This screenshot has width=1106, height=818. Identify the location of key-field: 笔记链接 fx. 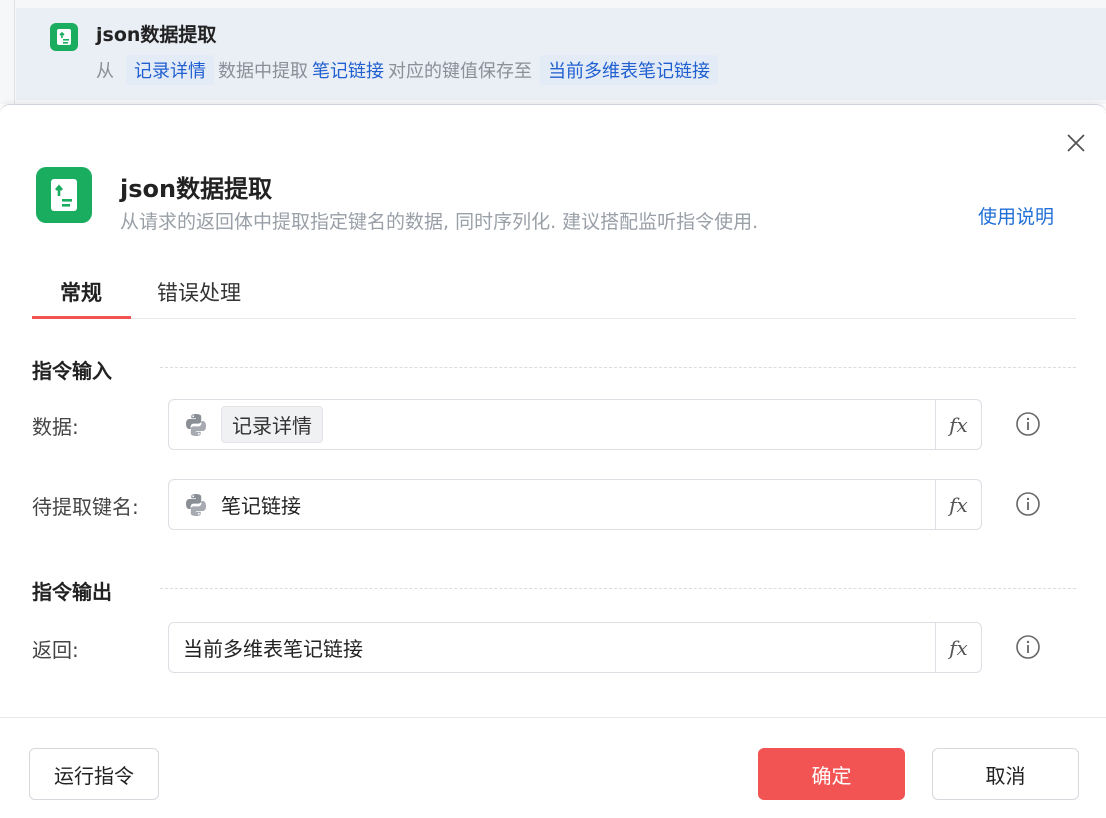
(575, 504).